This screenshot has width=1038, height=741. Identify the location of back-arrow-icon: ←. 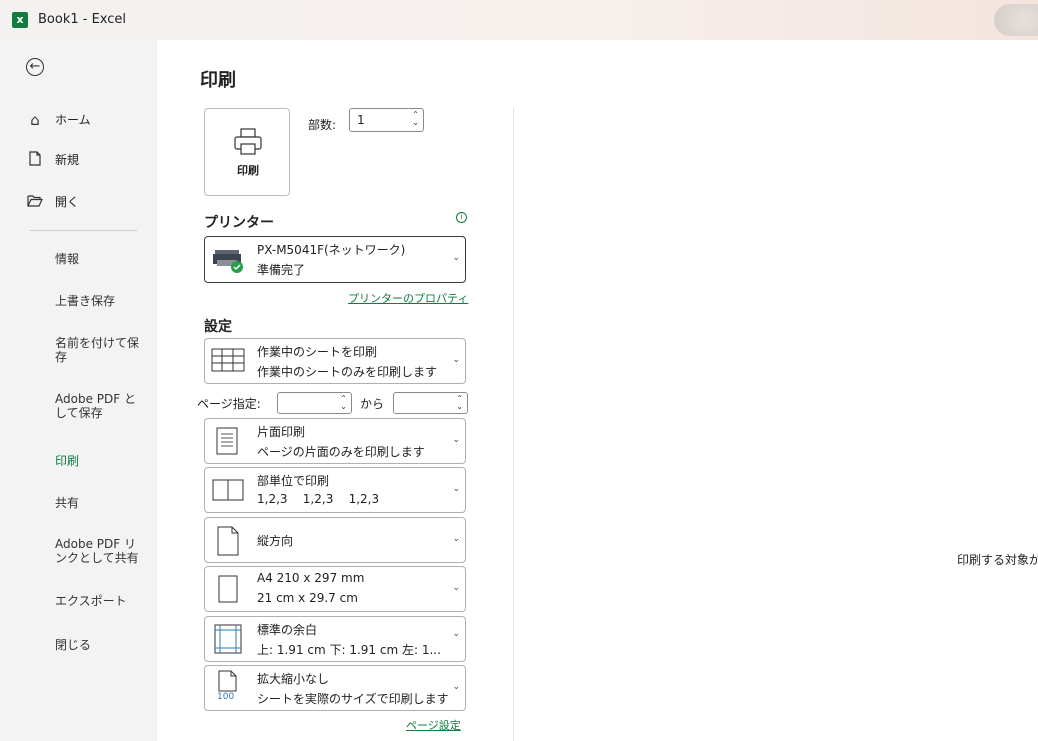
(35, 67).